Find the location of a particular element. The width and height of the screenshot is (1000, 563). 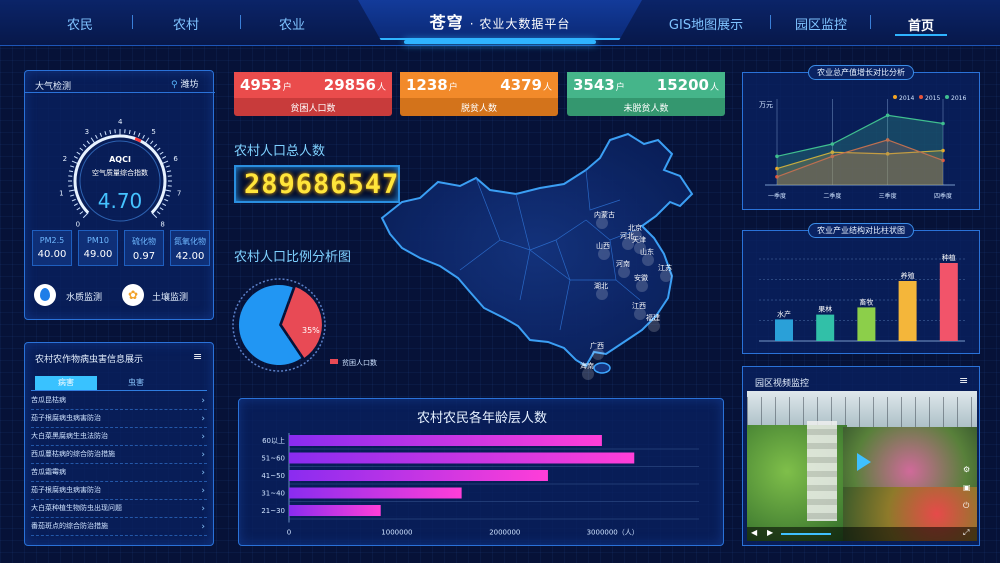

kpi-households-value: 3543 is located at coordinates (594, 85).